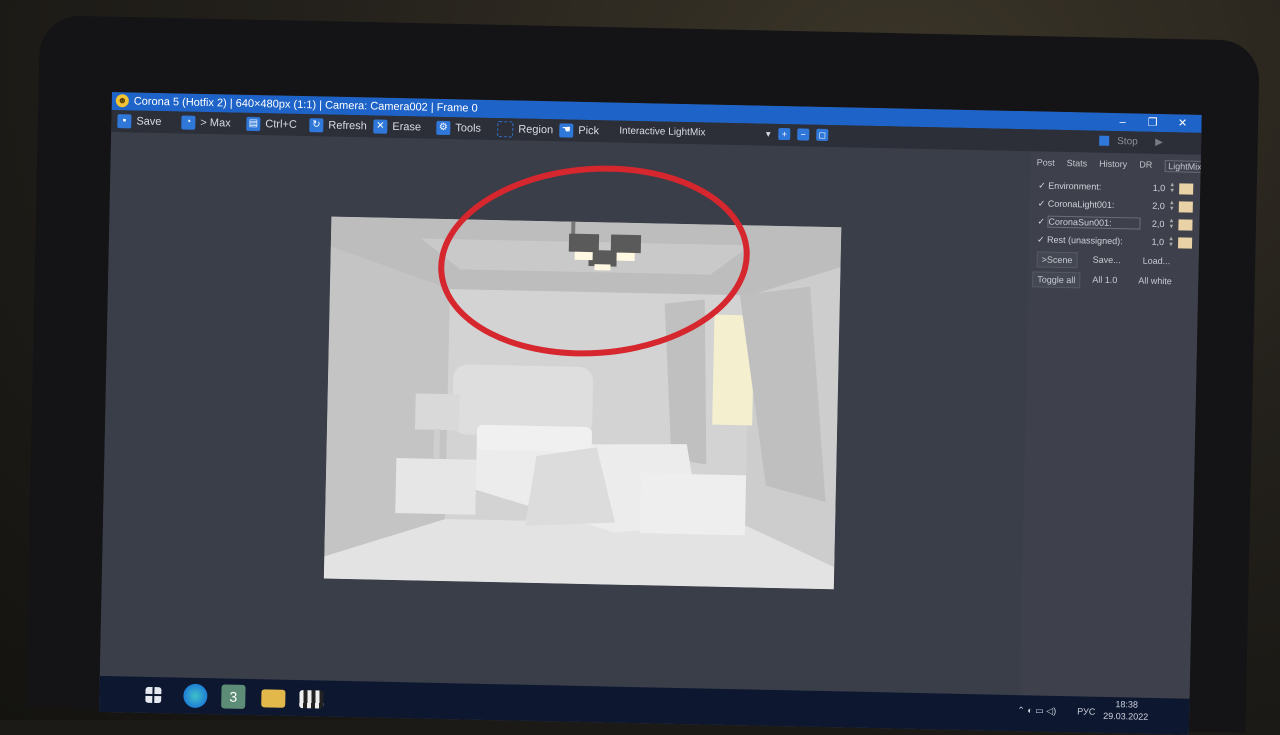 This screenshot has width=1280, height=735. I want to click on gear-icon: ⚙, so click(443, 128).